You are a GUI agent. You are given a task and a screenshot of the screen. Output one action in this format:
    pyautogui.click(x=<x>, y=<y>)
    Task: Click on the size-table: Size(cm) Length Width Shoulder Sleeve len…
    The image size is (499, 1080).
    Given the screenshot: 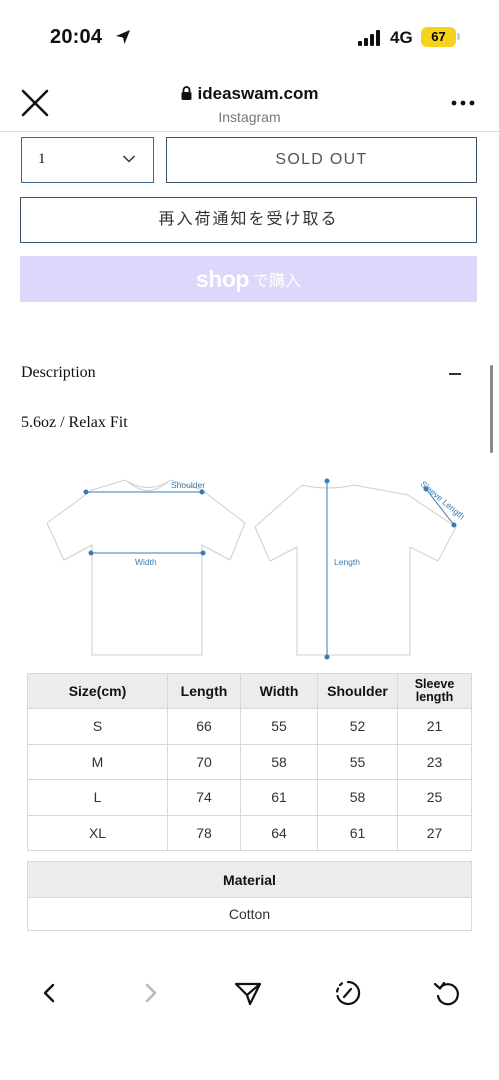 What is the action you would take?
    pyautogui.click(x=249, y=762)
    